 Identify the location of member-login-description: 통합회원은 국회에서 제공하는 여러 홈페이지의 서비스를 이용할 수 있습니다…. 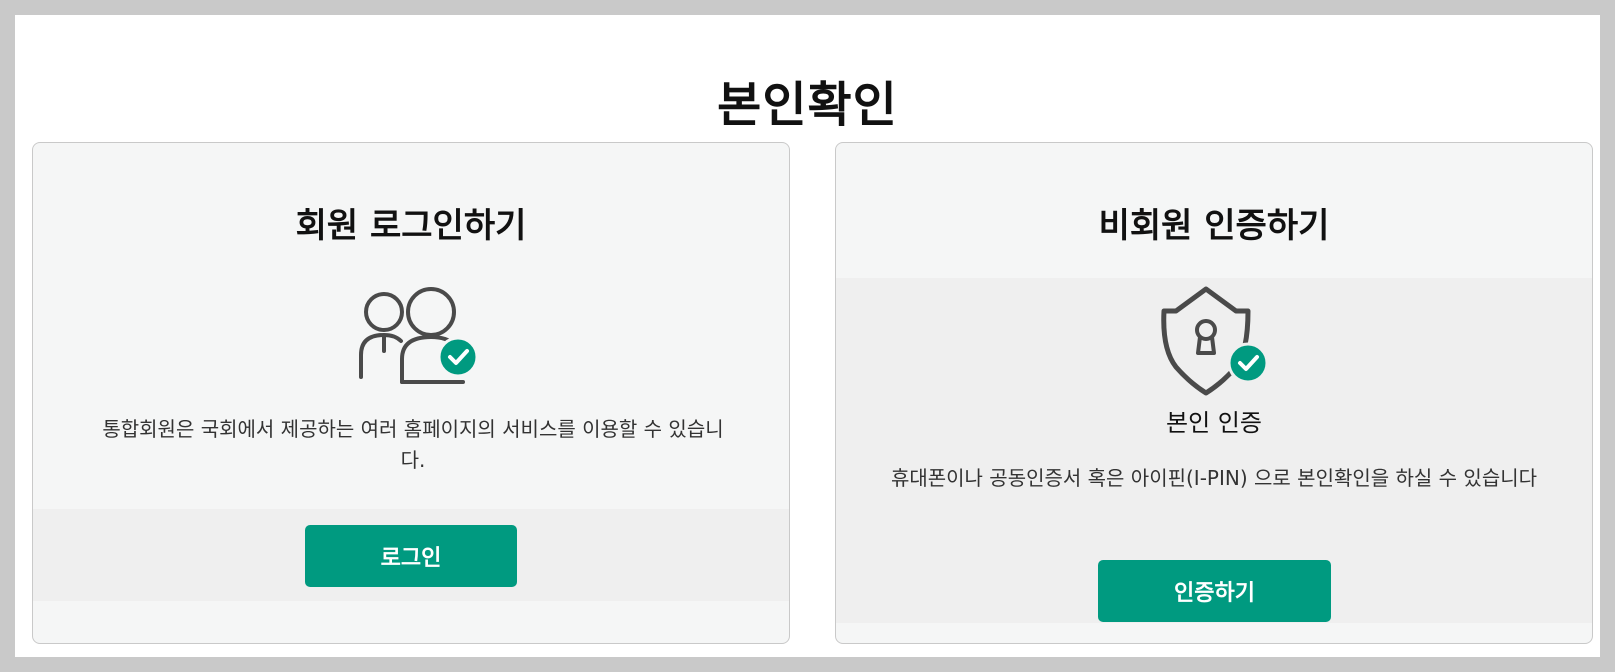
(413, 444).